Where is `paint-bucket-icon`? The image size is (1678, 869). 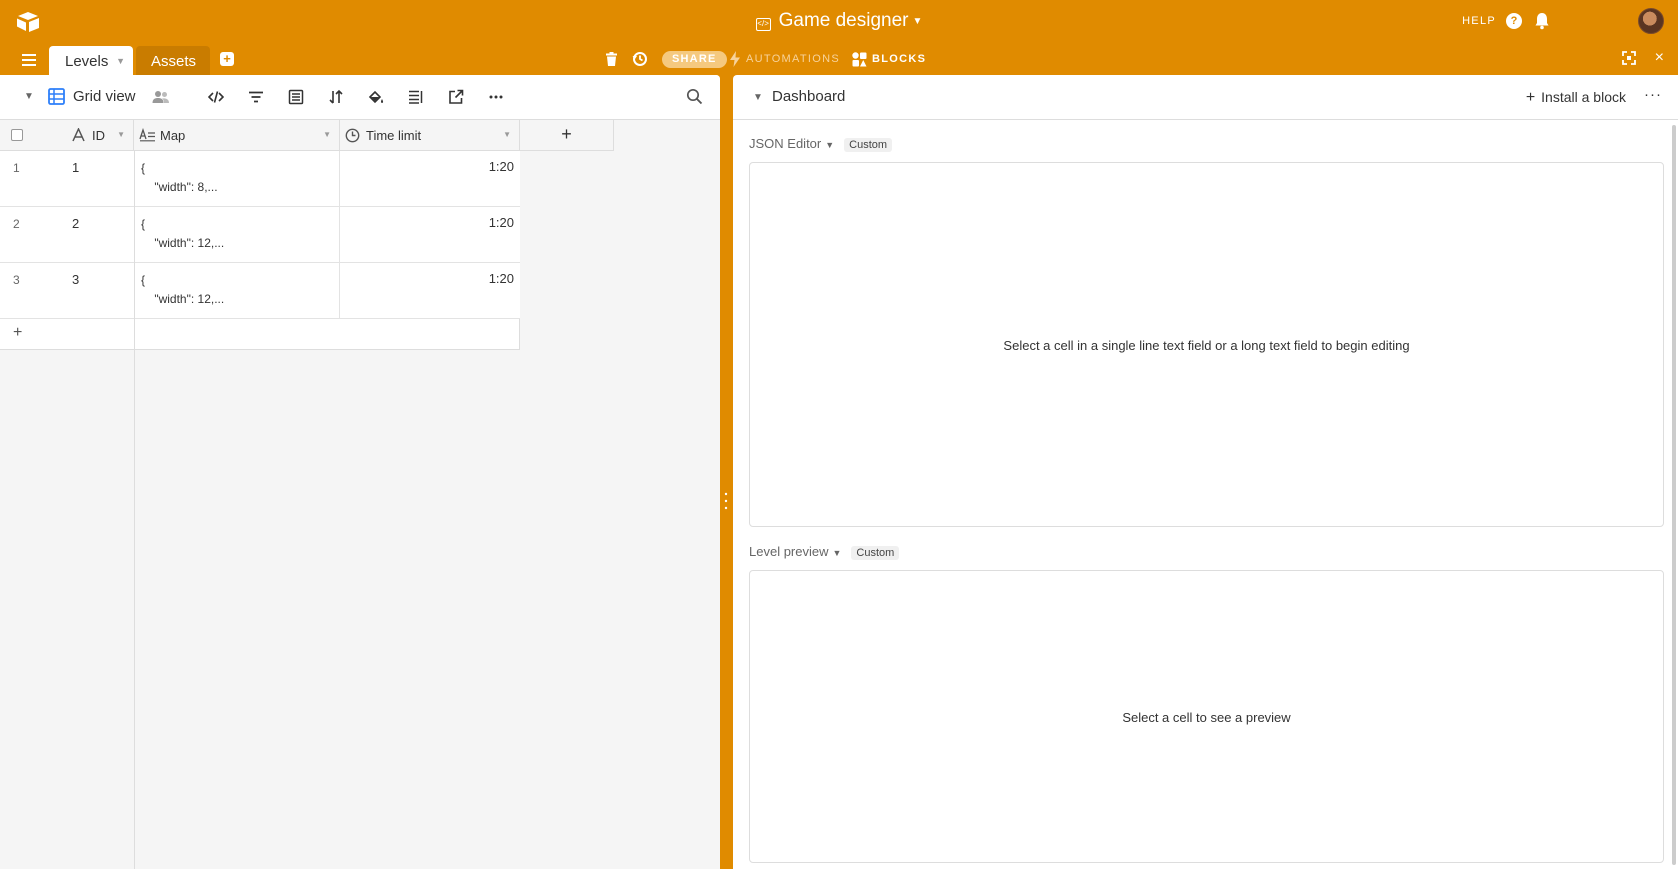
paint-bucket-icon is located at coordinates (376, 97).